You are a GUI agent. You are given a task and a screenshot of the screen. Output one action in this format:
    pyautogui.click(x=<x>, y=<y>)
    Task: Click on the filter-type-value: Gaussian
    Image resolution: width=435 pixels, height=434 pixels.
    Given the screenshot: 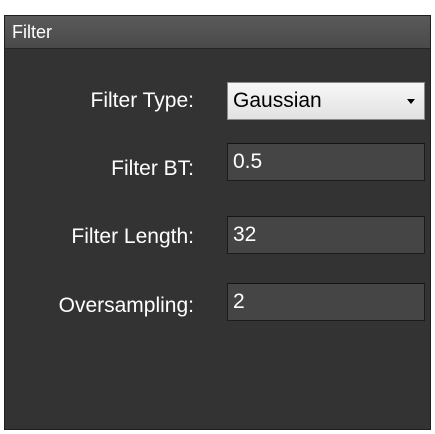 What is the action you would take?
    pyautogui.click(x=277, y=100)
    